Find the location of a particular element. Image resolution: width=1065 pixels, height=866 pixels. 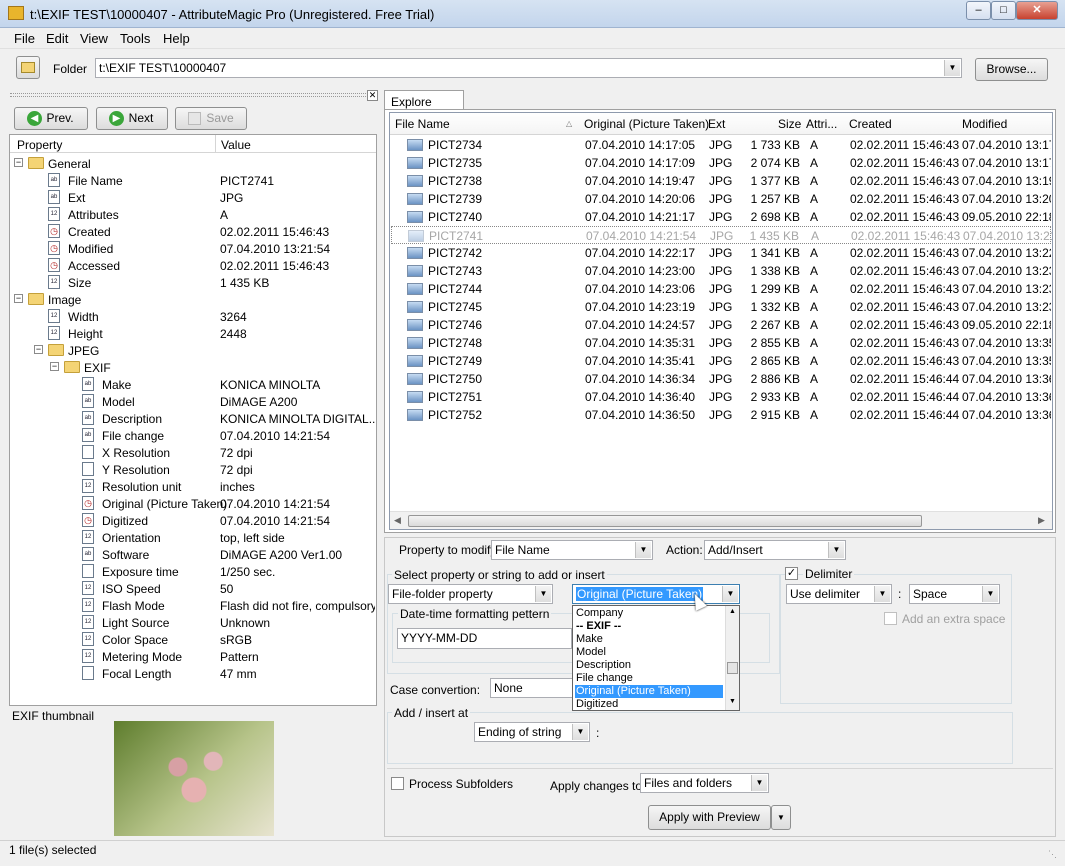

col-file-name: File Name is located at coordinates (422, 124).